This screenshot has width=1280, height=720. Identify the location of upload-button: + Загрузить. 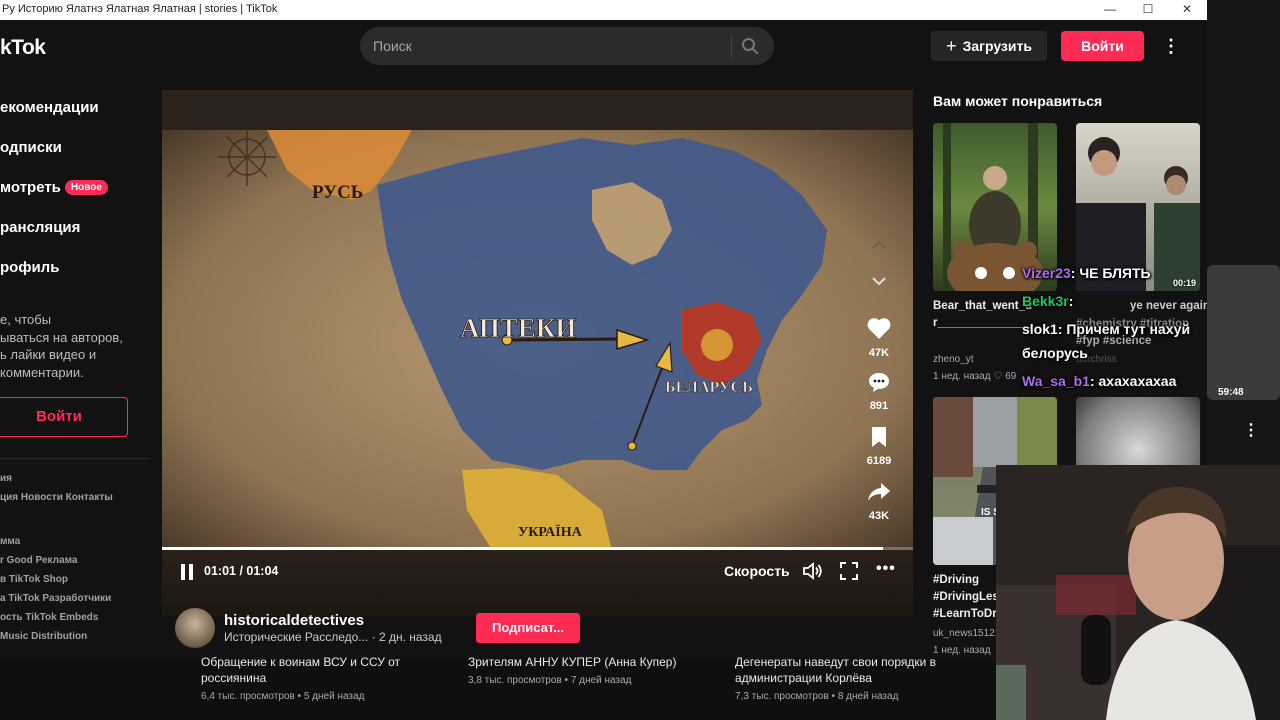
(989, 46).